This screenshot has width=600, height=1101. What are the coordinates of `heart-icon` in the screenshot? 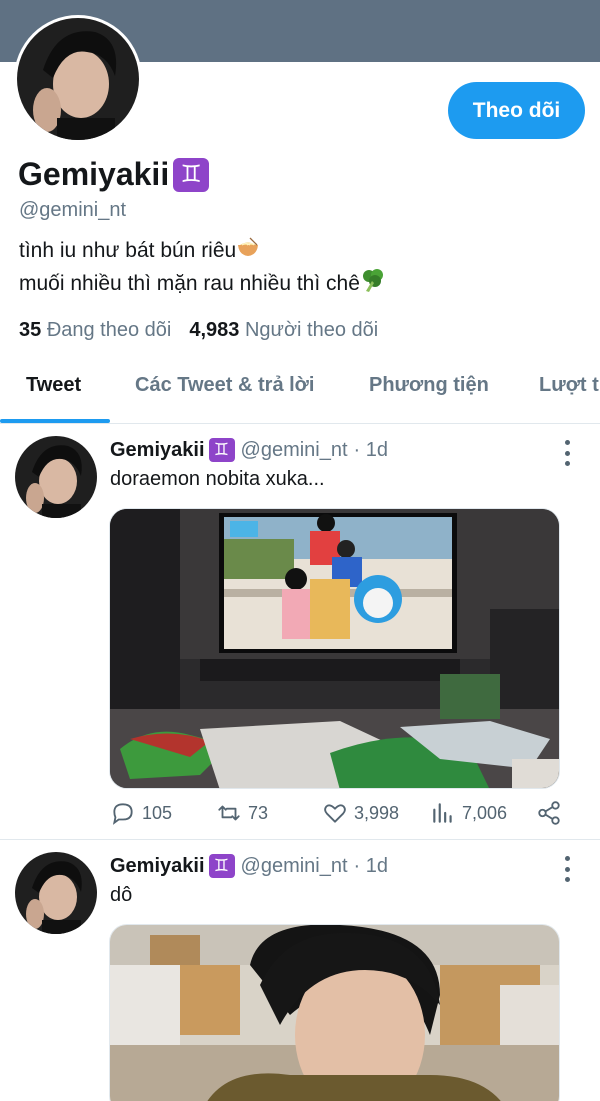 It's located at (335, 813).